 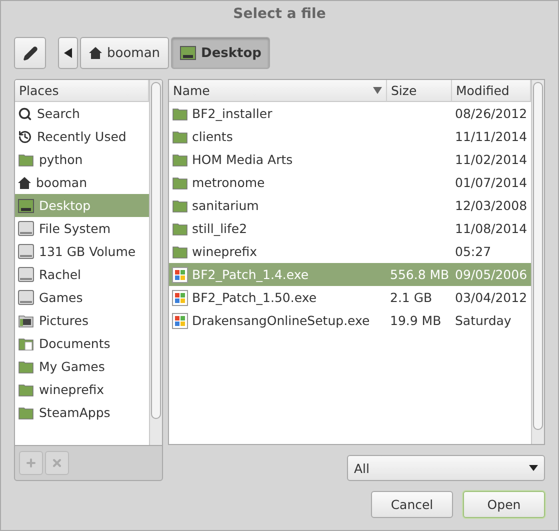 What do you see at coordinates (72, 366) in the screenshot?
I see `place-label: My Games` at bounding box center [72, 366].